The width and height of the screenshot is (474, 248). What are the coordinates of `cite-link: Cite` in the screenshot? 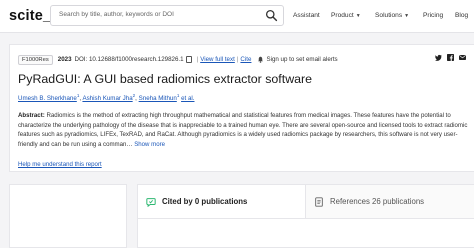 It's located at (245, 59).